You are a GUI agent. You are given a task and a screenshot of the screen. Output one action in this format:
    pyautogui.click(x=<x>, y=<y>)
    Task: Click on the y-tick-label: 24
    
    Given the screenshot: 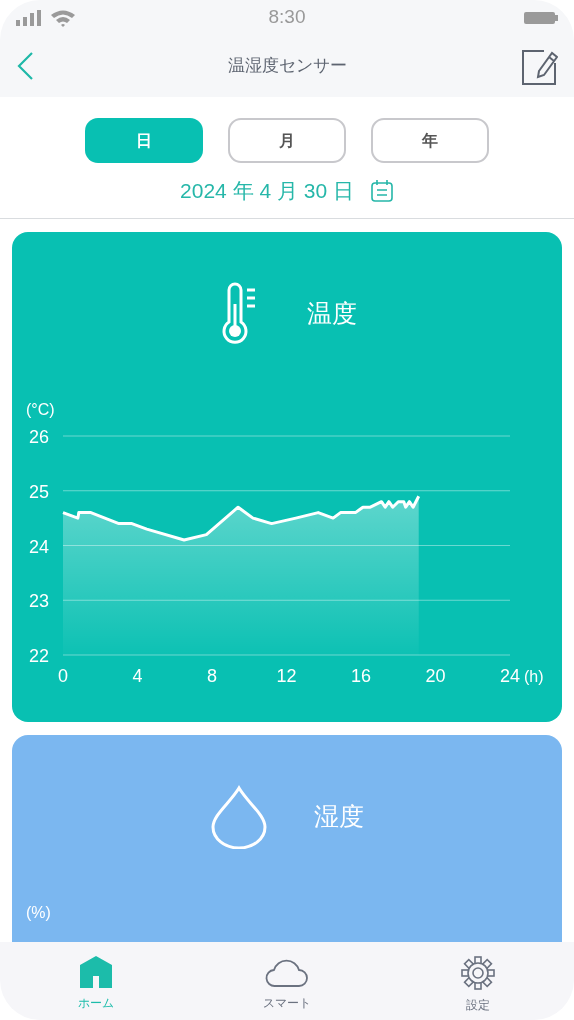 What is the action you would take?
    pyautogui.click(x=39, y=546)
    